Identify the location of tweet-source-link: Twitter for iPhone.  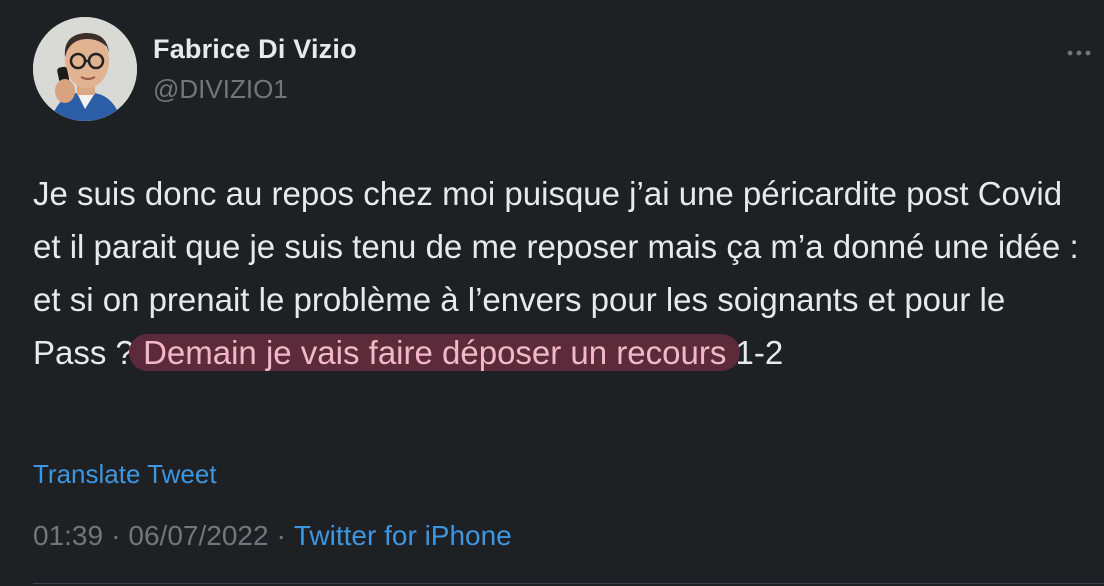
(403, 535).